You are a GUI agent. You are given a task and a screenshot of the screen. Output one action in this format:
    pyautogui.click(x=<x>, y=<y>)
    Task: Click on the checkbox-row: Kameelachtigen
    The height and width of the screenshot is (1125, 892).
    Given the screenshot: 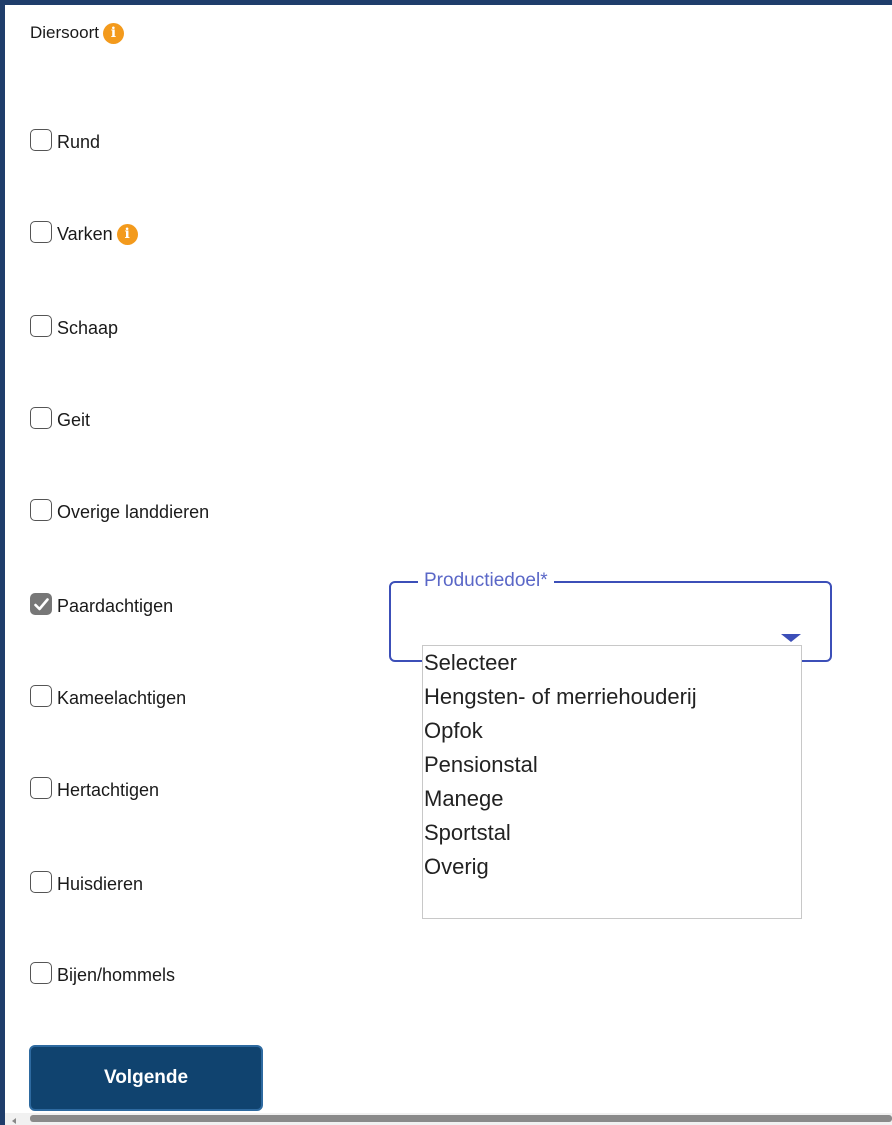 What is the action you would take?
    pyautogui.click(x=108, y=694)
    